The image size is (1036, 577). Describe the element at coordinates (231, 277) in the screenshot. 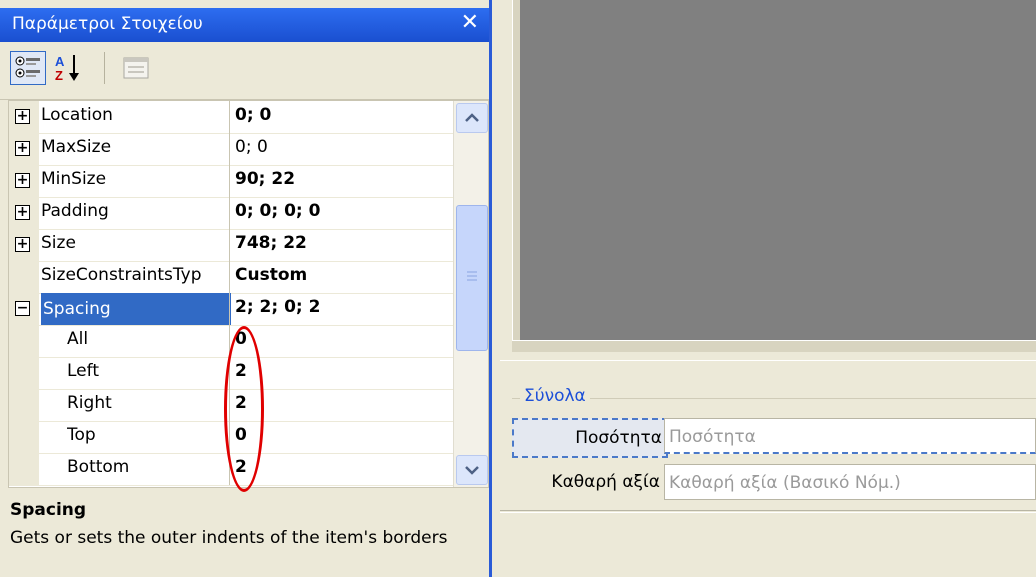

I see `property-row: SizeConstraintsTyp Custom` at that location.